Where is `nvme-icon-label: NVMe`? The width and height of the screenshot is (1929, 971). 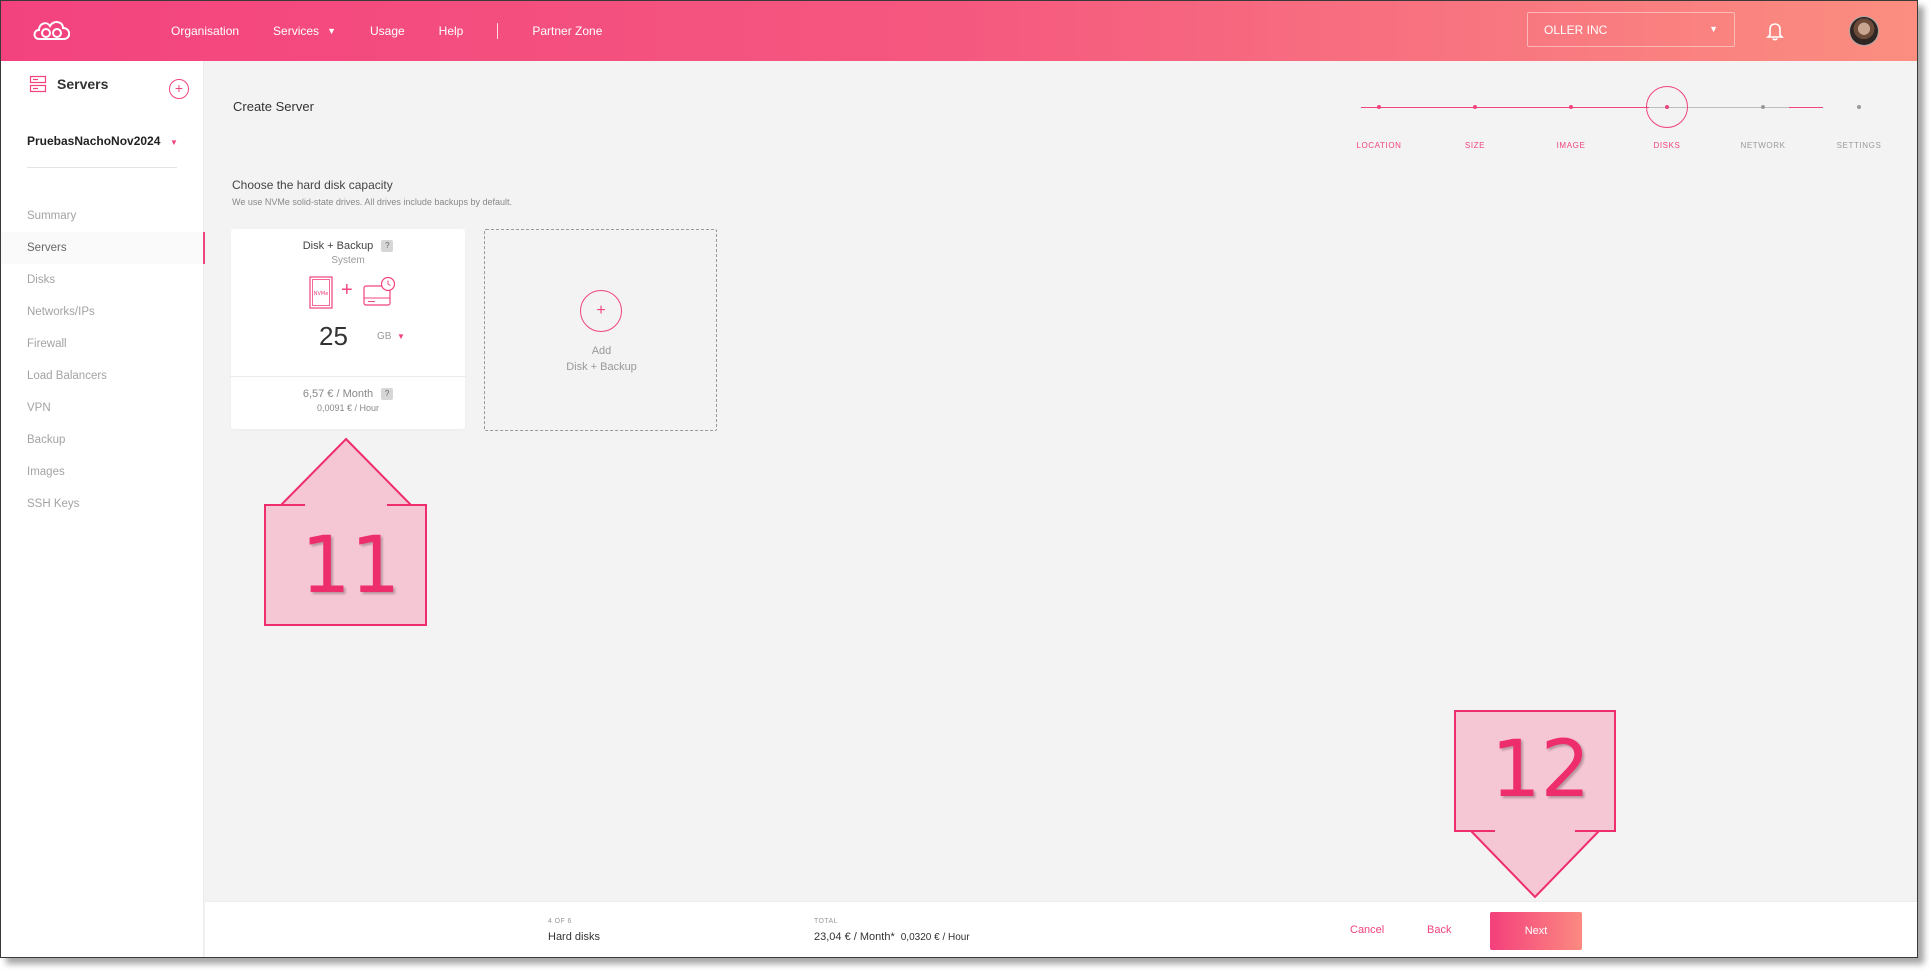
nvme-icon-label: NVMe is located at coordinates (321, 294).